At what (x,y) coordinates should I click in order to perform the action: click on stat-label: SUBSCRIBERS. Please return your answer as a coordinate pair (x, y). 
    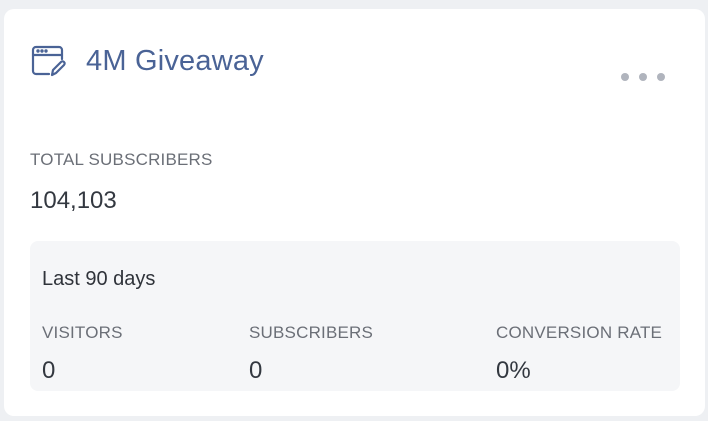
    Looking at the image, I should click on (311, 332).